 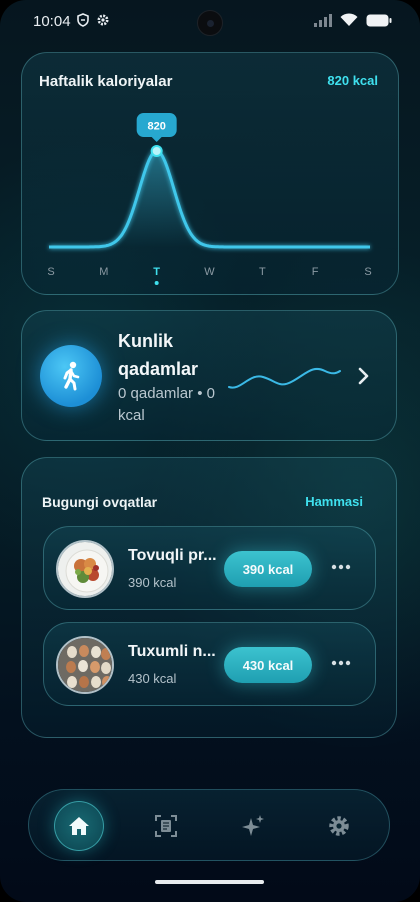 What do you see at coordinates (166, 404) in the screenshot?
I see `steps-subtitle: 0 qadamlar • 0 kcal` at bounding box center [166, 404].